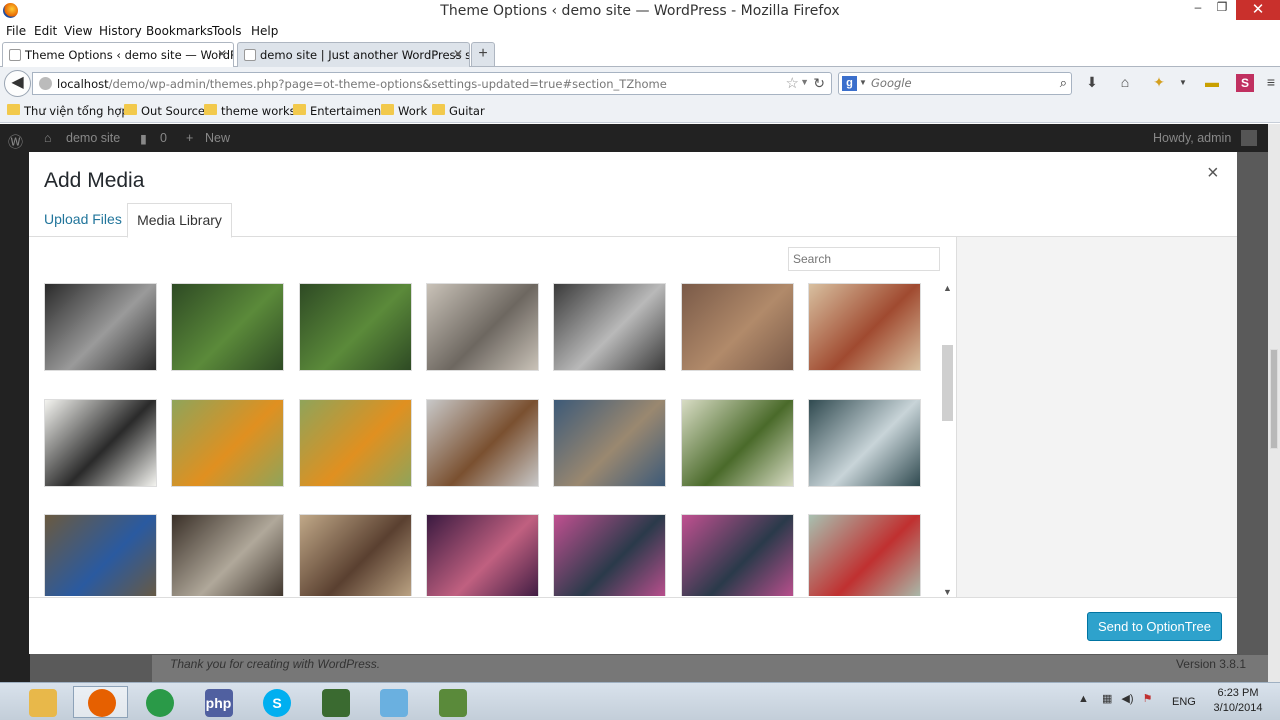 The width and height of the screenshot is (1280, 720). What do you see at coordinates (100, 702) in the screenshot?
I see `taskbar-firefox` at bounding box center [100, 702].